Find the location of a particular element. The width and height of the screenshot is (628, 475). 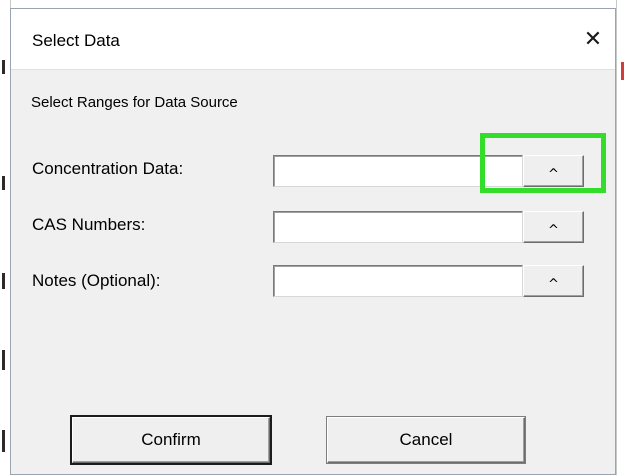

cas-numbers-picker-button: ^ is located at coordinates (553, 227).